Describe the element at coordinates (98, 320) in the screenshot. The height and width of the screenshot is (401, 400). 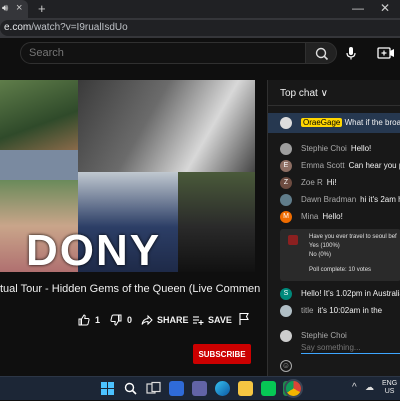
I see `like-count: 1` at that location.